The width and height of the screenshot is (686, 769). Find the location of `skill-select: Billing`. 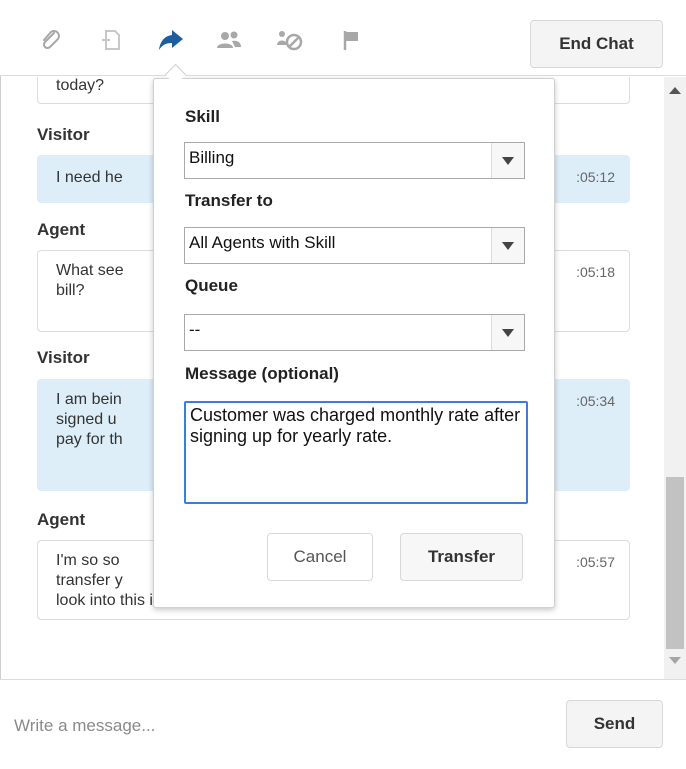

skill-select: Billing is located at coordinates (354, 160).